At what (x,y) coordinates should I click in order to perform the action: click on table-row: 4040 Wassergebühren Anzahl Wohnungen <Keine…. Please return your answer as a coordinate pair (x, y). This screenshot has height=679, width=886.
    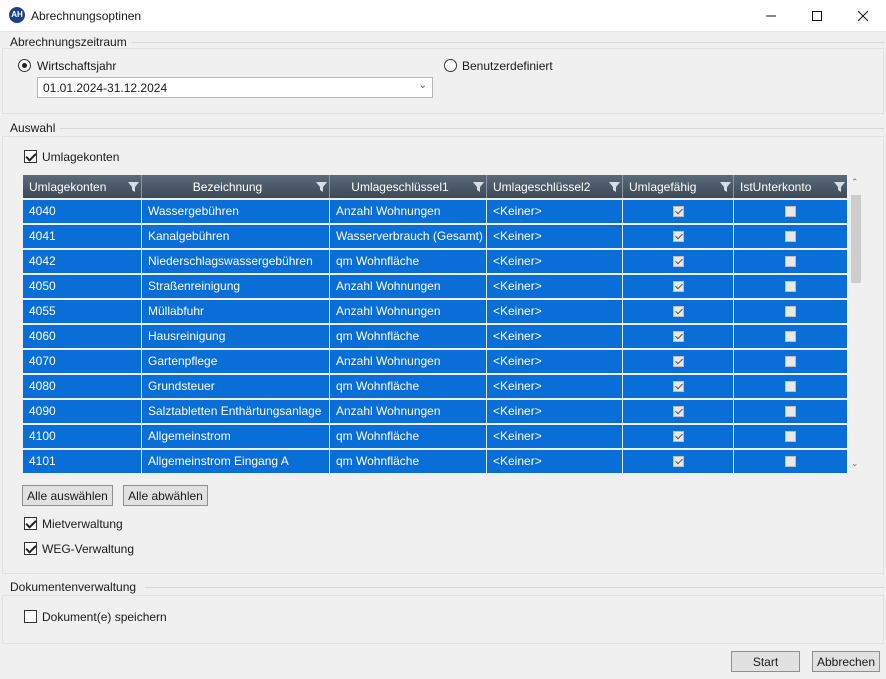
    Looking at the image, I should click on (435, 211).